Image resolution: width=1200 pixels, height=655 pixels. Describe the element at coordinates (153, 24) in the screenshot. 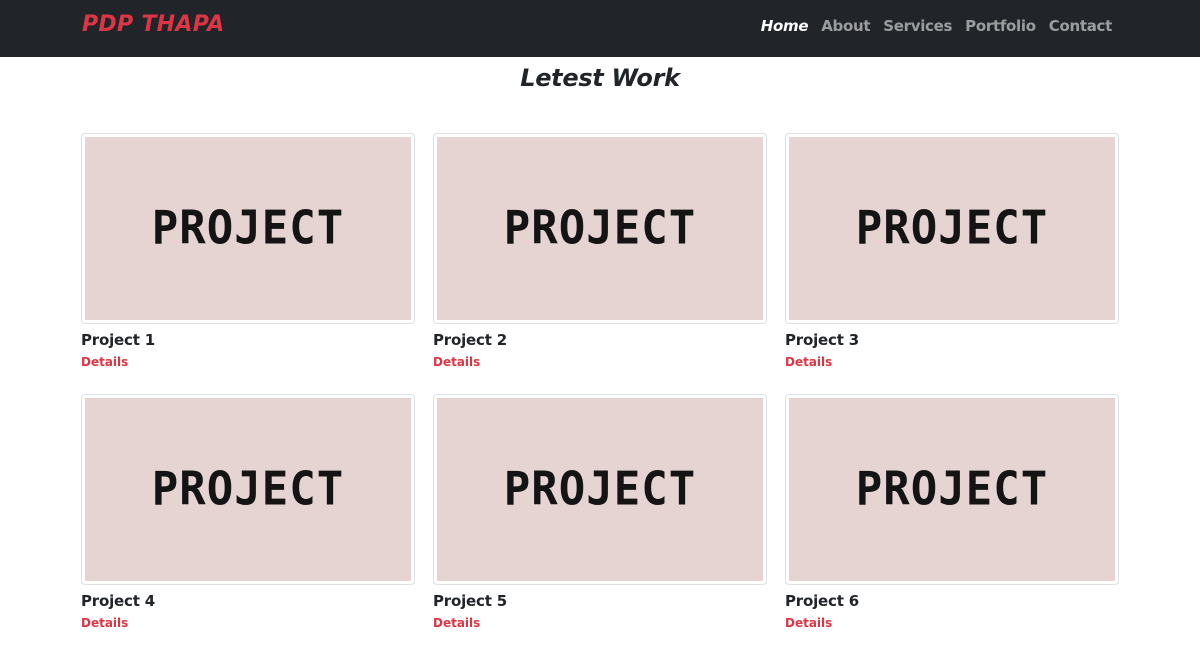

I see `brand-logo: PDP THAPA` at that location.